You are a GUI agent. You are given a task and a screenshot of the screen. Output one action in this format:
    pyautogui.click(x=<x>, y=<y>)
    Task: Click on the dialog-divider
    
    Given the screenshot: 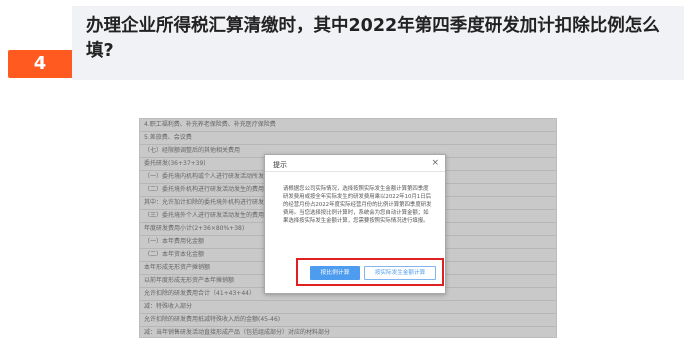 What is the action you would take?
    pyautogui.click(x=355, y=171)
    